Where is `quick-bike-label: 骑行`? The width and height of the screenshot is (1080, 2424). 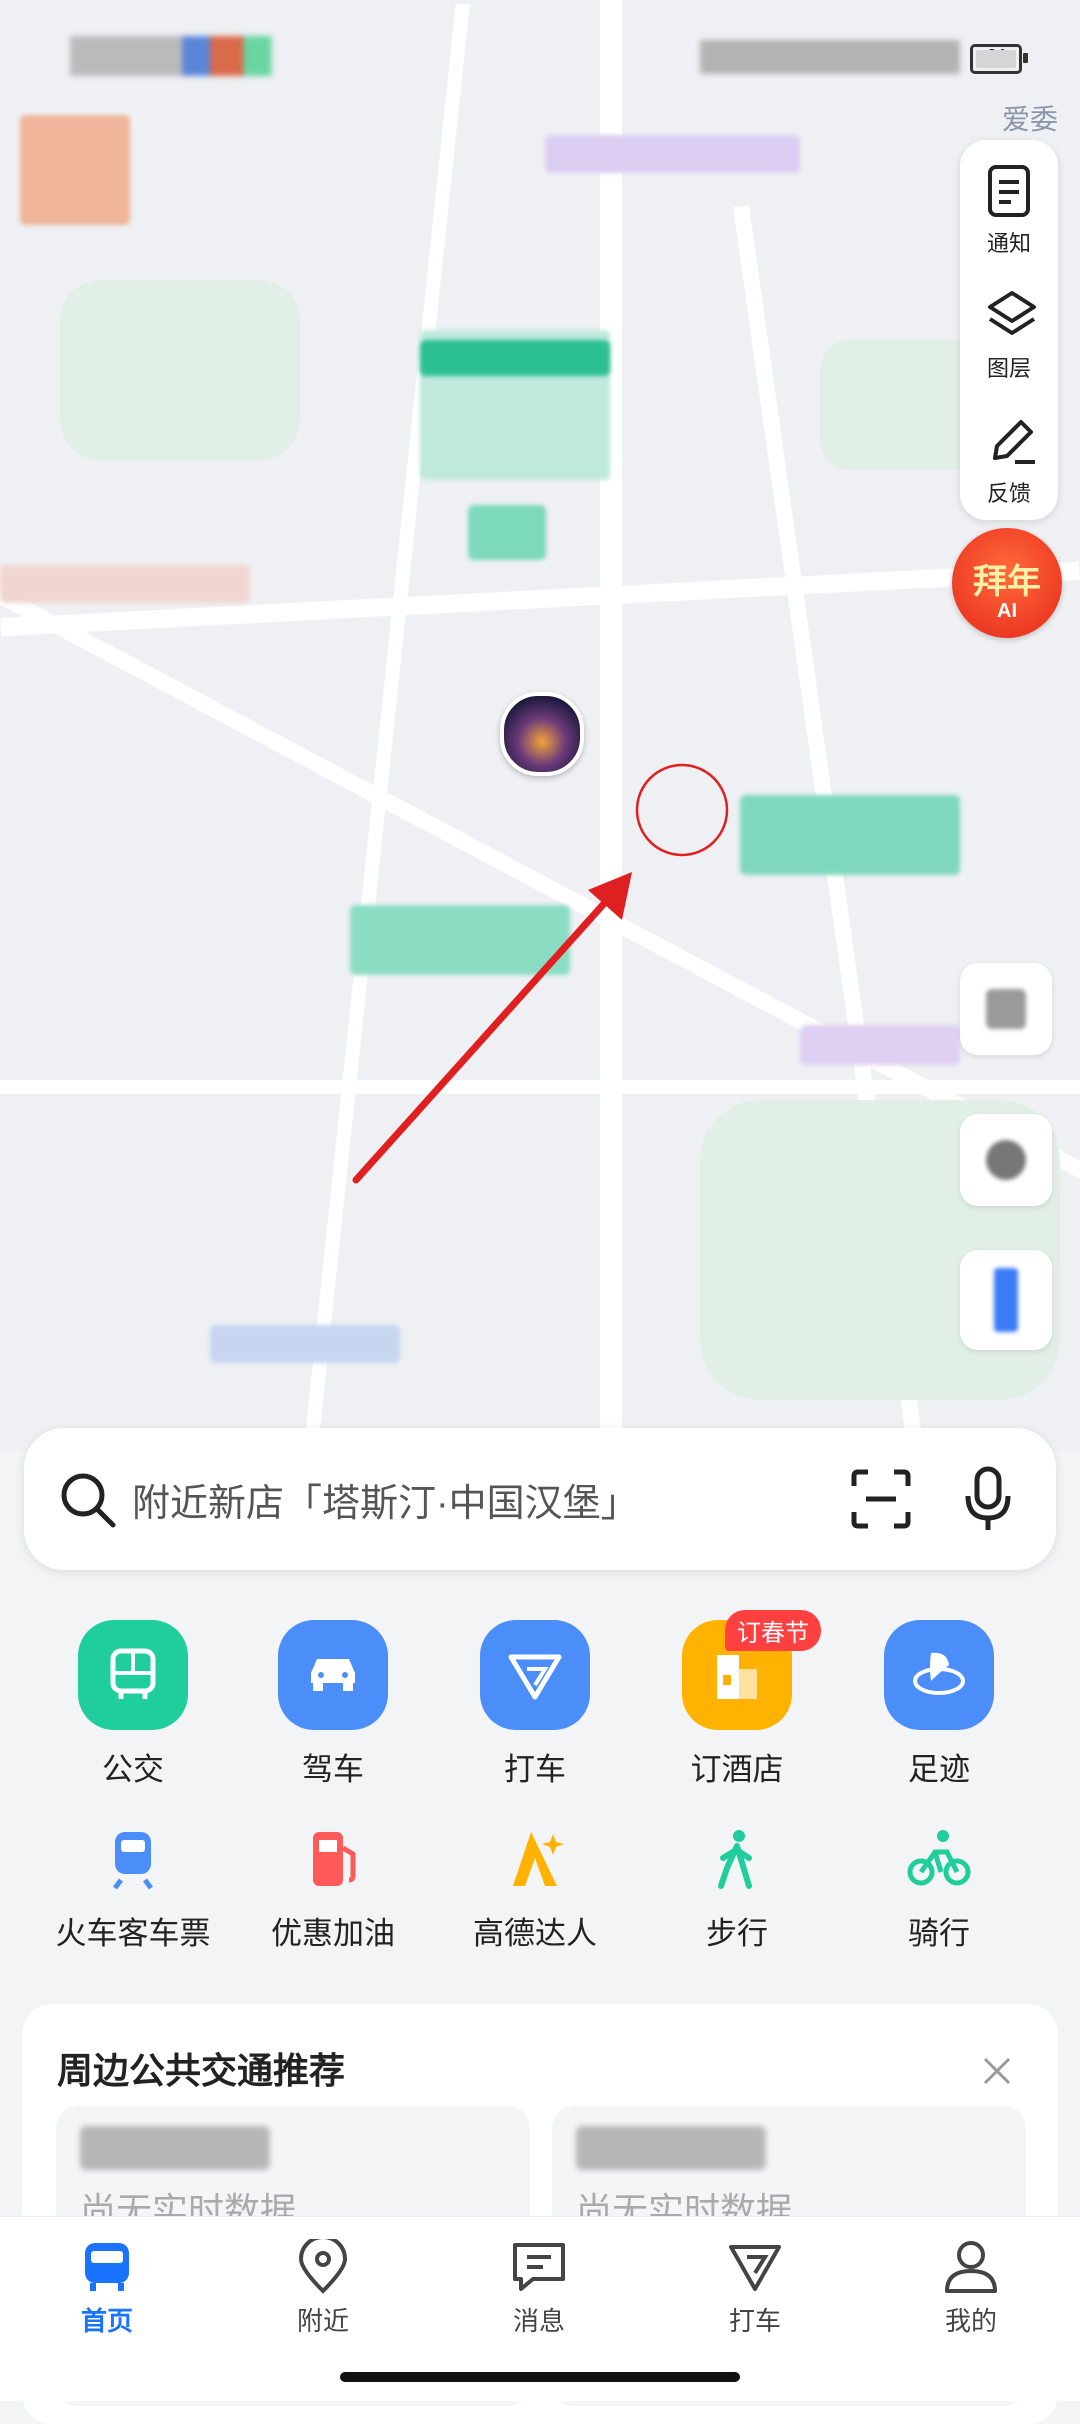
quick-bike-label: 骑行 is located at coordinates (939, 1933).